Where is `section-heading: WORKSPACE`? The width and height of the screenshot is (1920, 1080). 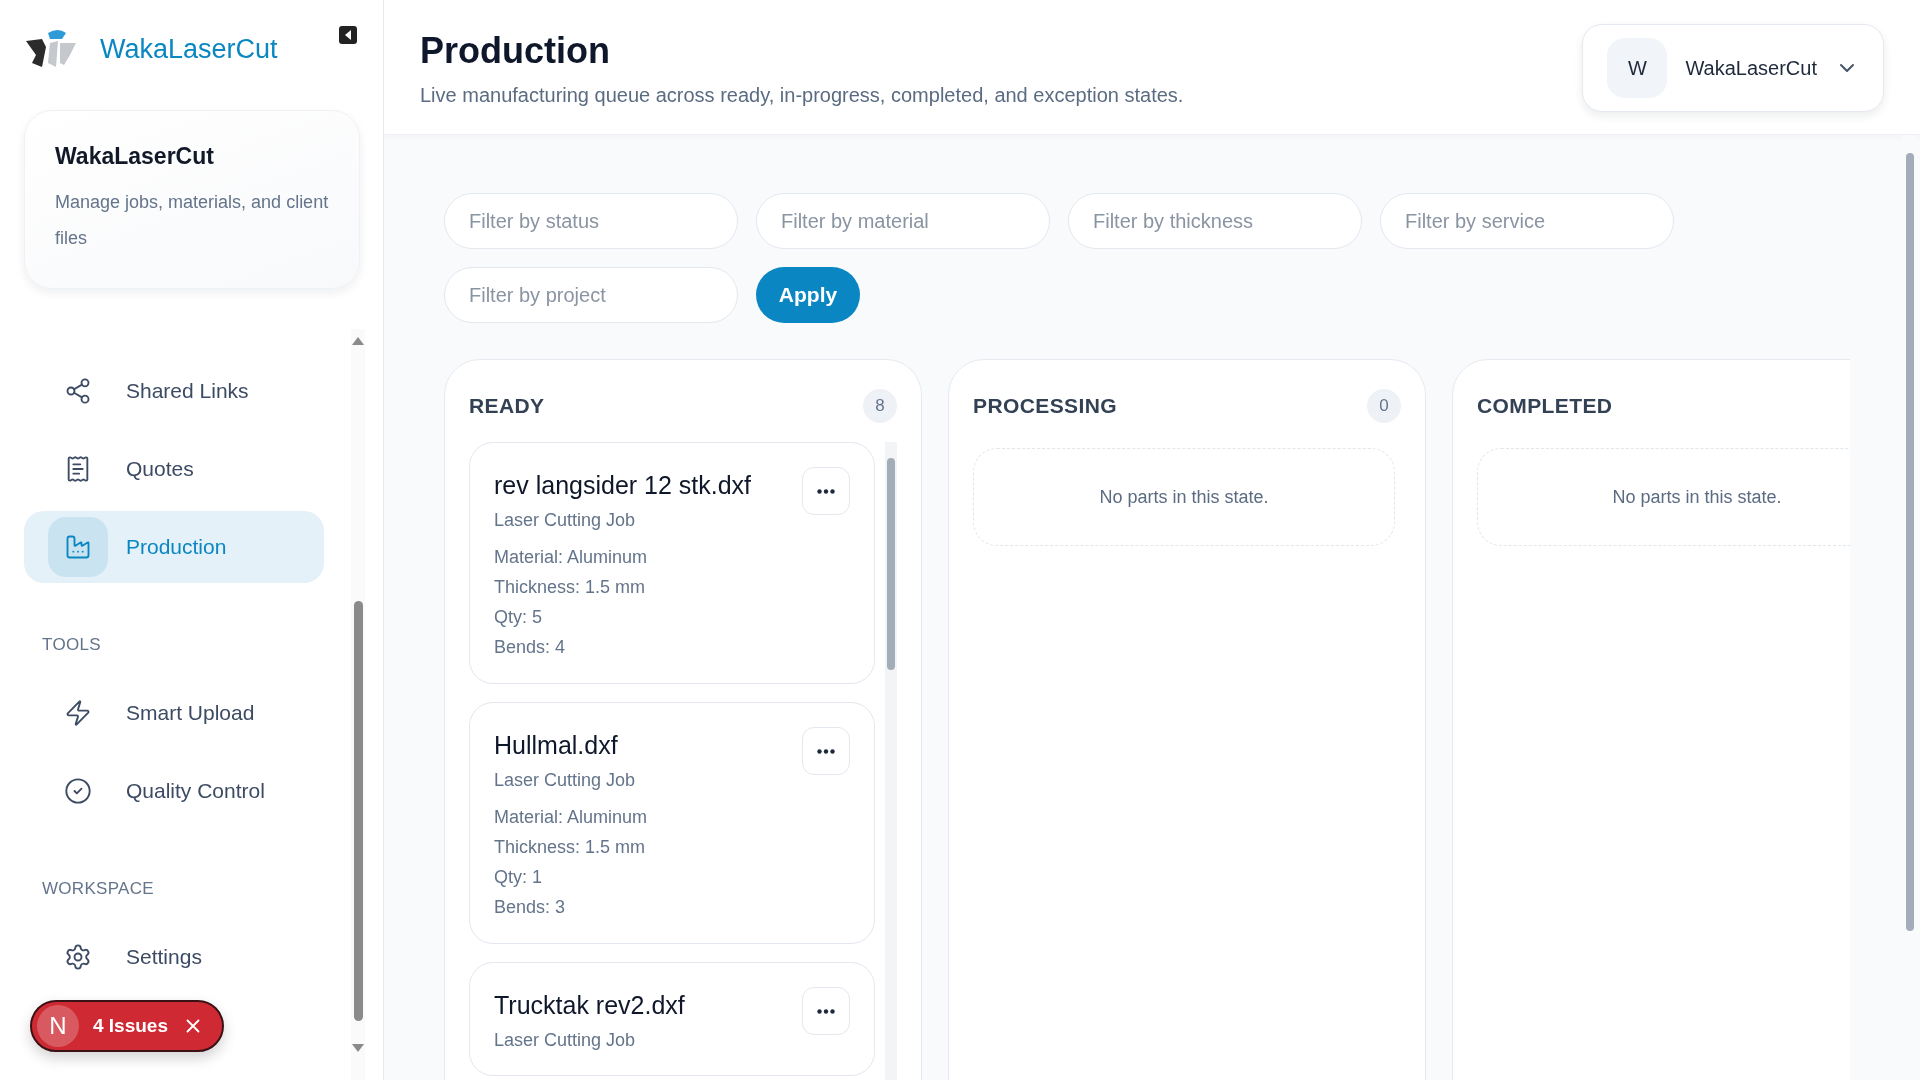 section-heading: WORKSPACE is located at coordinates (98, 889).